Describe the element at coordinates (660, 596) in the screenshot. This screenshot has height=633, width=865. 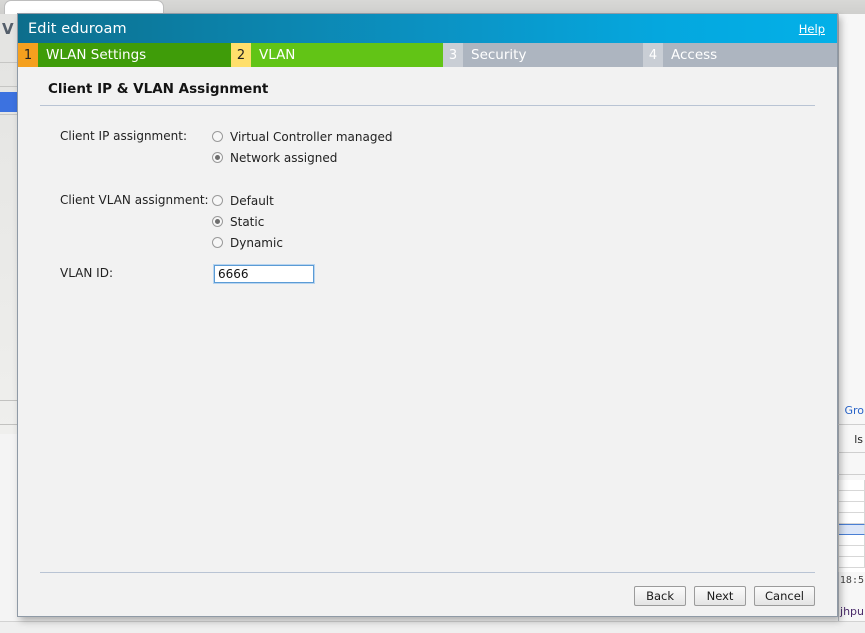
I see `back-button: Back` at that location.